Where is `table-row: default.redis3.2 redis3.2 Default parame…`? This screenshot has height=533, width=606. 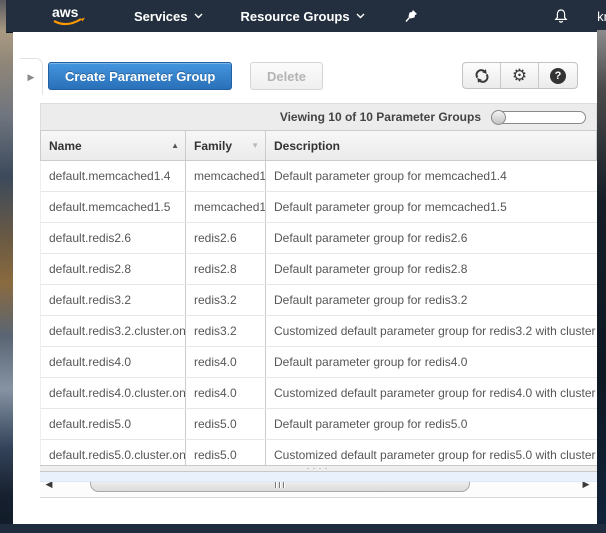
table-row: default.redis3.2 redis3.2 Default parame… is located at coordinates (319, 300).